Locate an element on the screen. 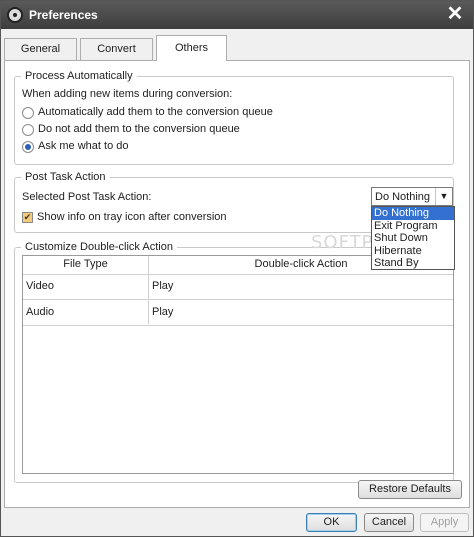 The width and height of the screenshot is (474, 537). post-task-selected-value: Do Nothing is located at coordinates (403, 197).